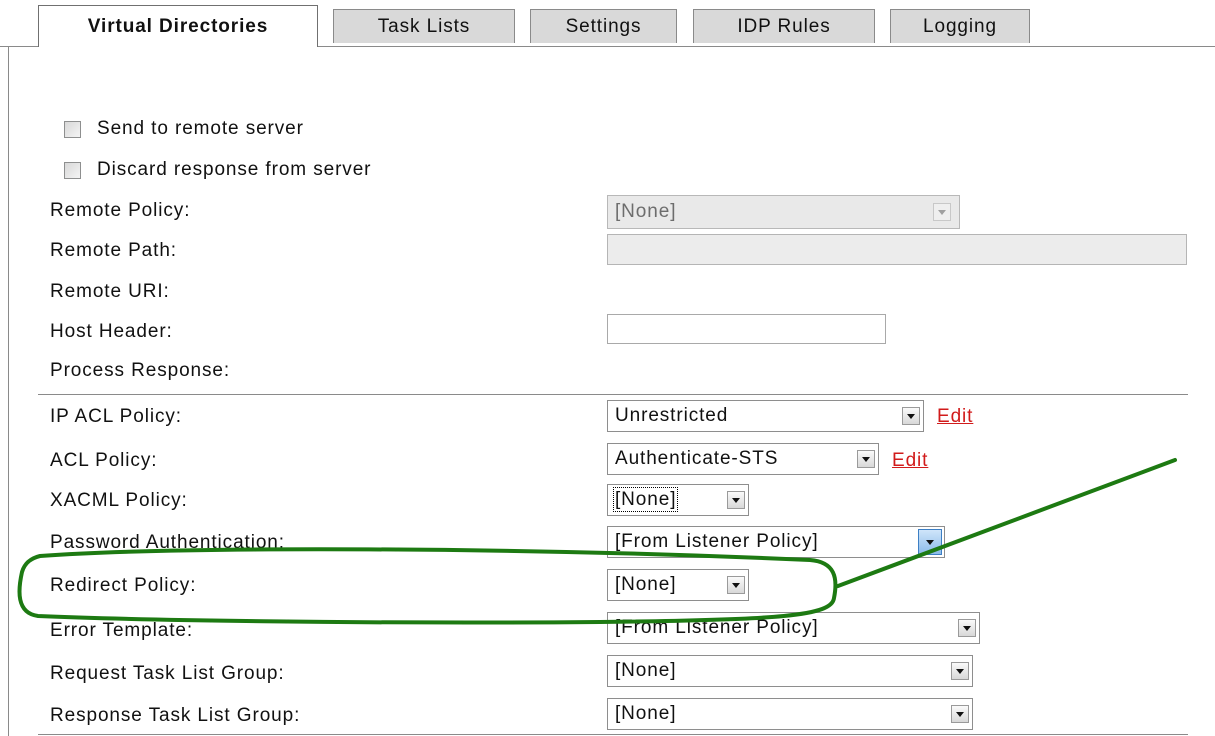 This screenshot has height=736, width=1215. What do you see at coordinates (8, 391) in the screenshot?
I see `panel-left-border` at bounding box center [8, 391].